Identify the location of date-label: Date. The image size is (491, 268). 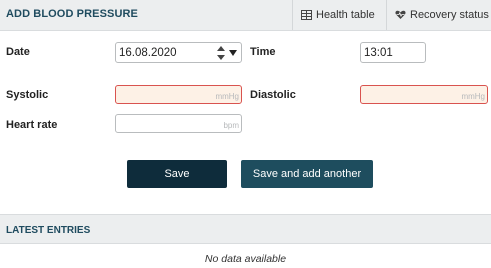
(18, 52).